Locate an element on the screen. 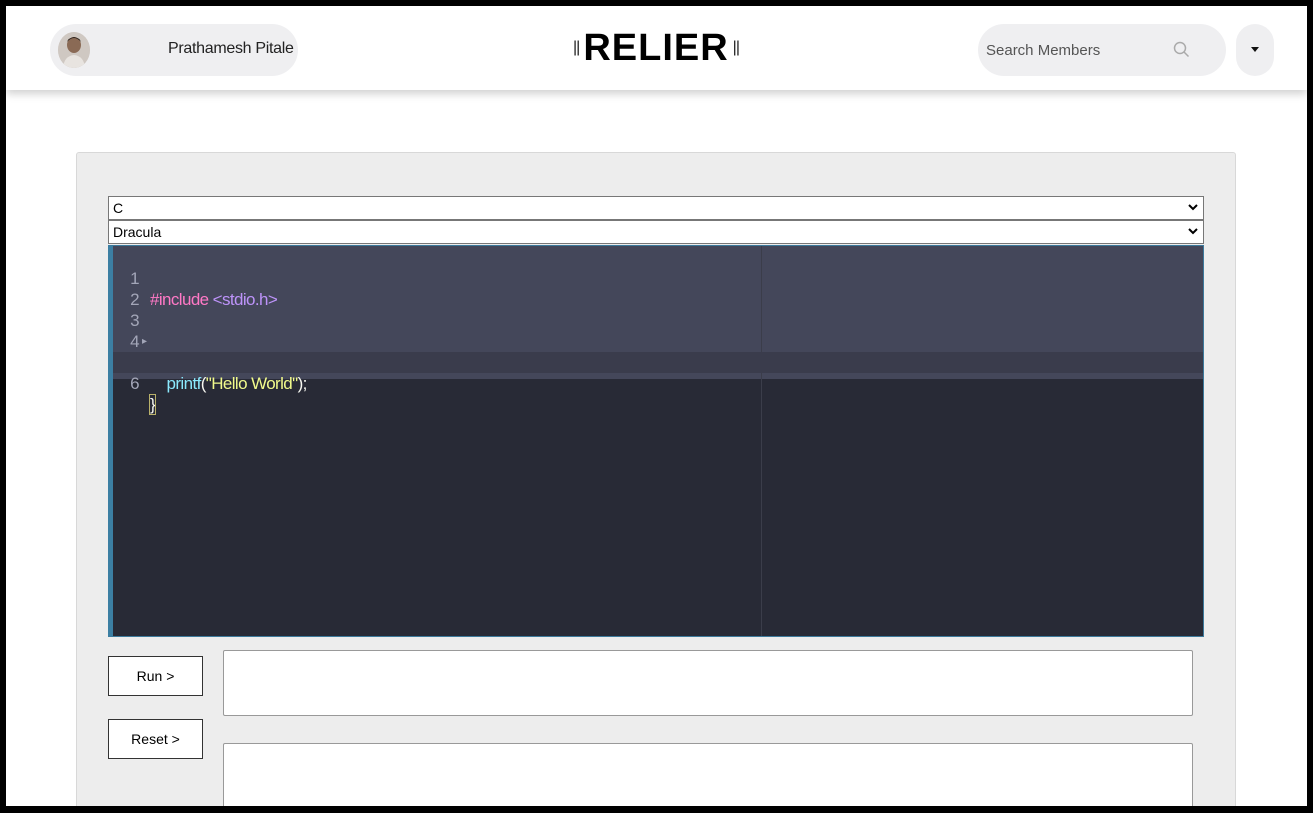  user-profile-pill: Prathamesh Pitale is located at coordinates (174, 50).